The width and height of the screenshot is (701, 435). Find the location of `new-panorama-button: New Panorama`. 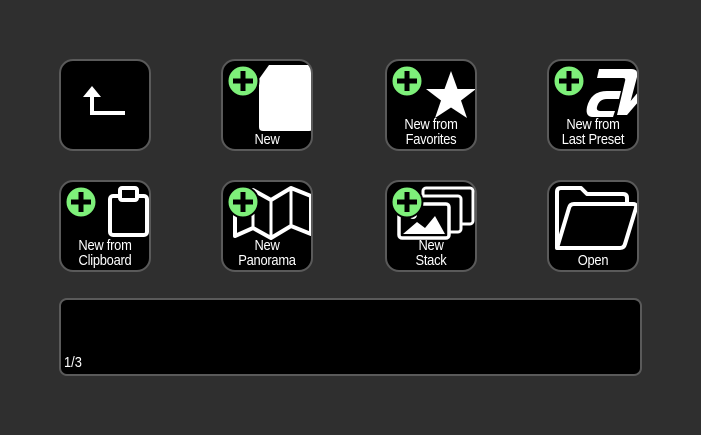

new-panorama-button: New Panorama is located at coordinates (267, 226).